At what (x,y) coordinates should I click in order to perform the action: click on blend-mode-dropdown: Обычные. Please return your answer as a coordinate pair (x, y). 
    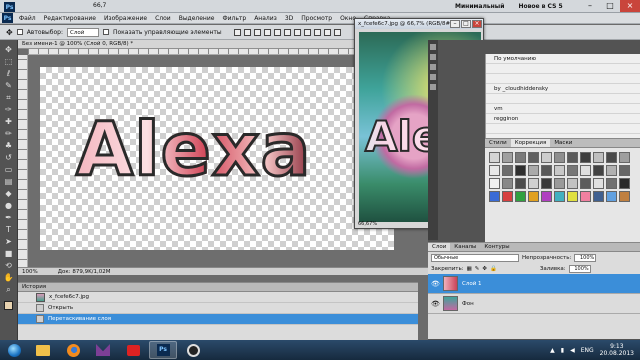
    Looking at the image, I should click on (475, 257).